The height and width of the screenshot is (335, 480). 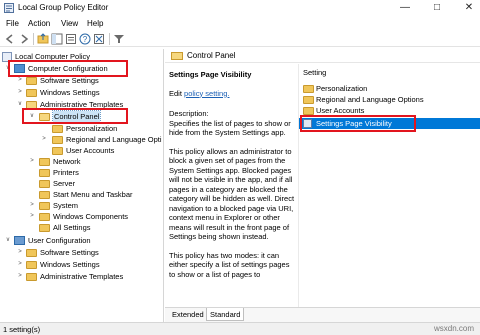 I want to click on filter-icon, so click(x=119, y=39).